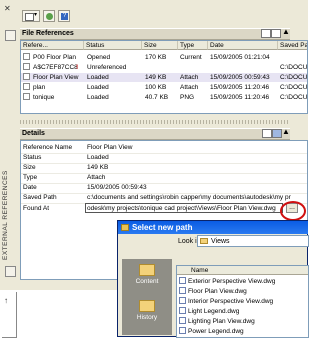  Describe the element at coordinates (77, 67) in the screenshot. I see `warning-icon: !` at that location.